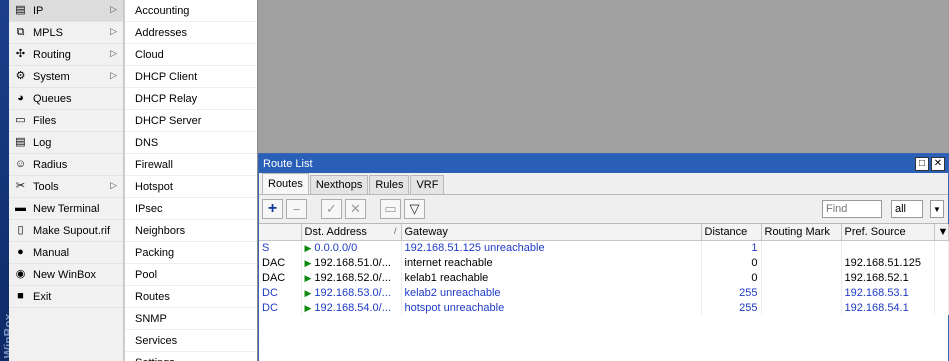  I want to click on submenu-item-dns: DNS, so click(191, 143).